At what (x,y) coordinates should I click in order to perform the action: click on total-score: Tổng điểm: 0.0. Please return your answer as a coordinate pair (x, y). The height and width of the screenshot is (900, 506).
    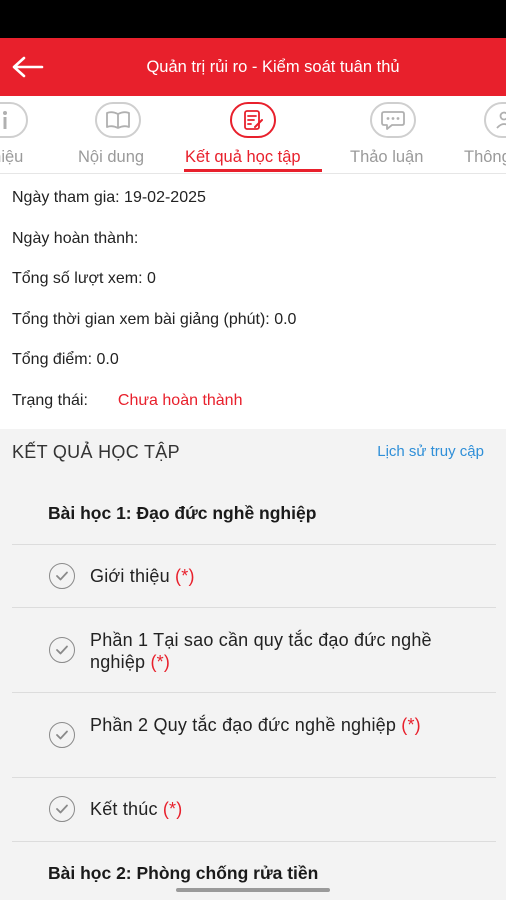
    Looking at the image, I should click on (65, 359).